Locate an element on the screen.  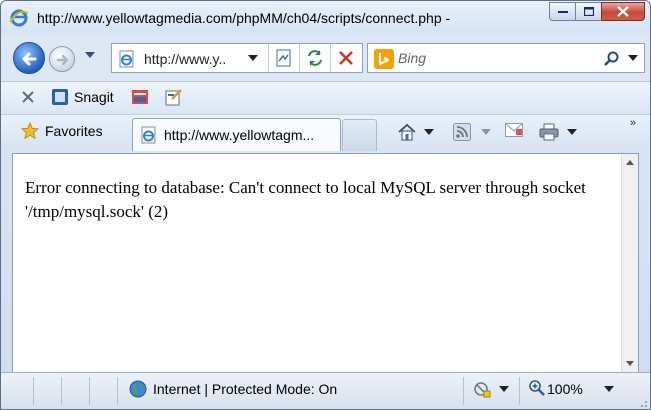
refresh-icon is located at coordinates (315, 58).